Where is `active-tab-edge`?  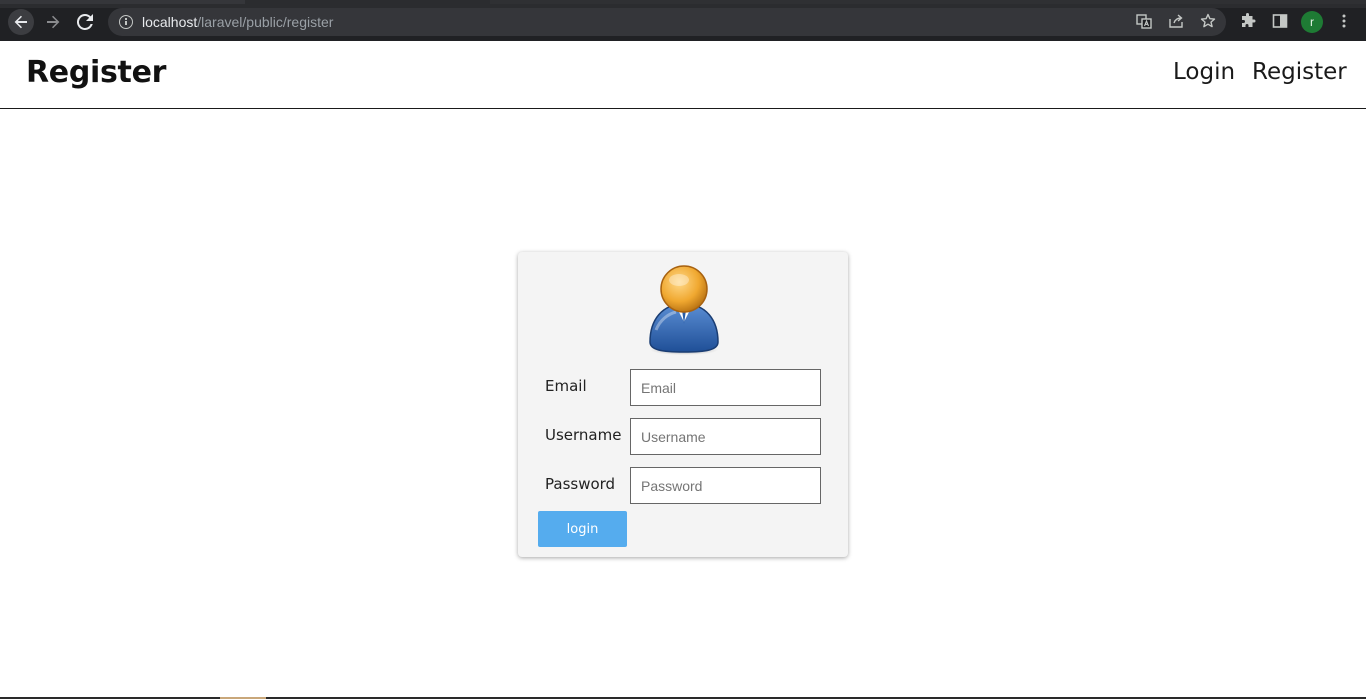
active-tab-edge is located at coordinates (122, 2).